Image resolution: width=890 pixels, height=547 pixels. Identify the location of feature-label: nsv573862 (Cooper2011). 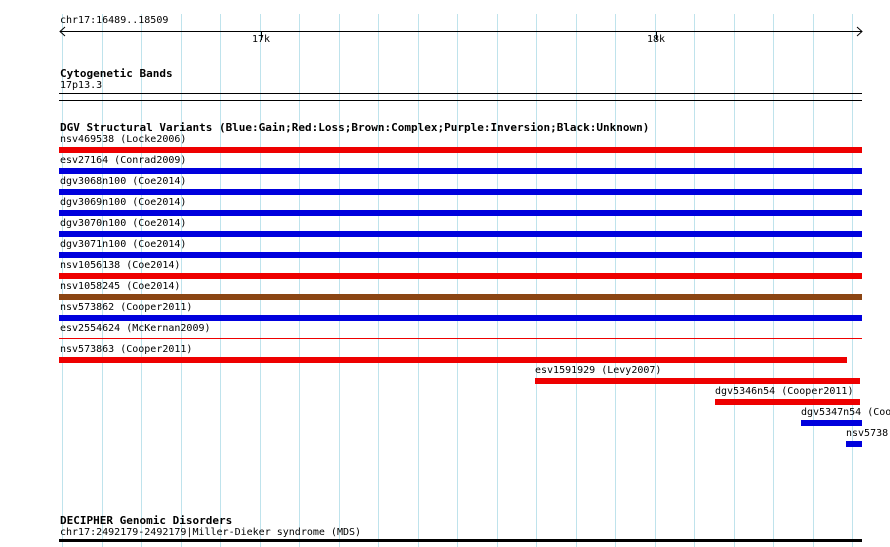
(126, 308).